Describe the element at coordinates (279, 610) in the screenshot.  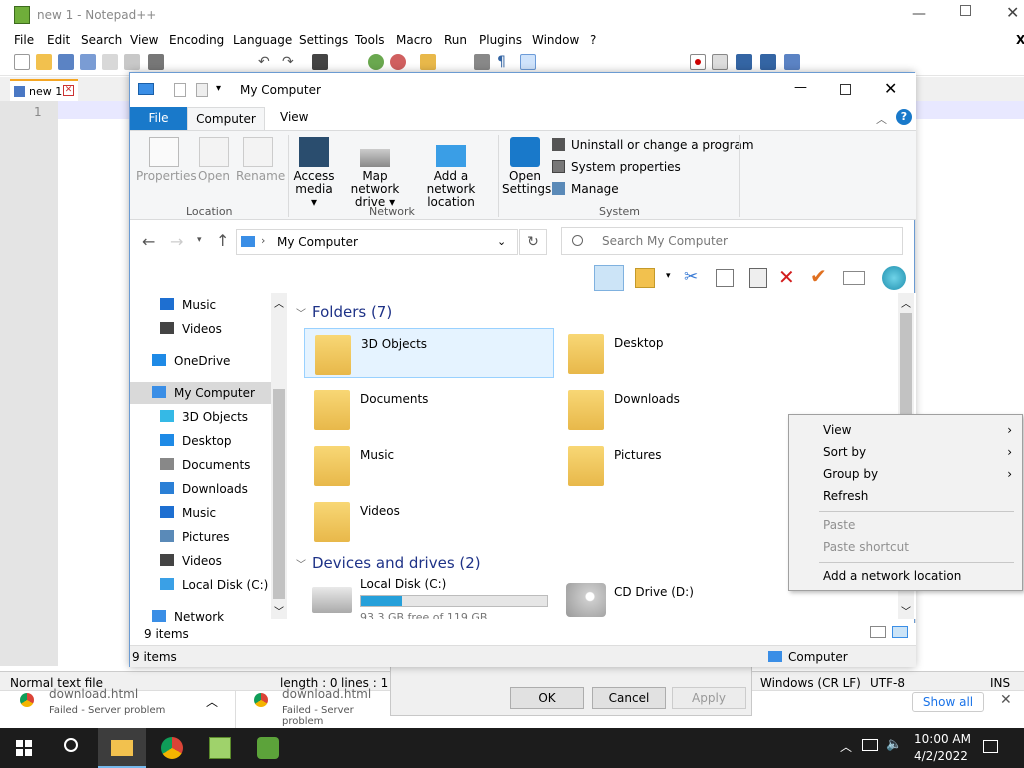
I see `nav-scroll-down-icon: ﹀` at that location.